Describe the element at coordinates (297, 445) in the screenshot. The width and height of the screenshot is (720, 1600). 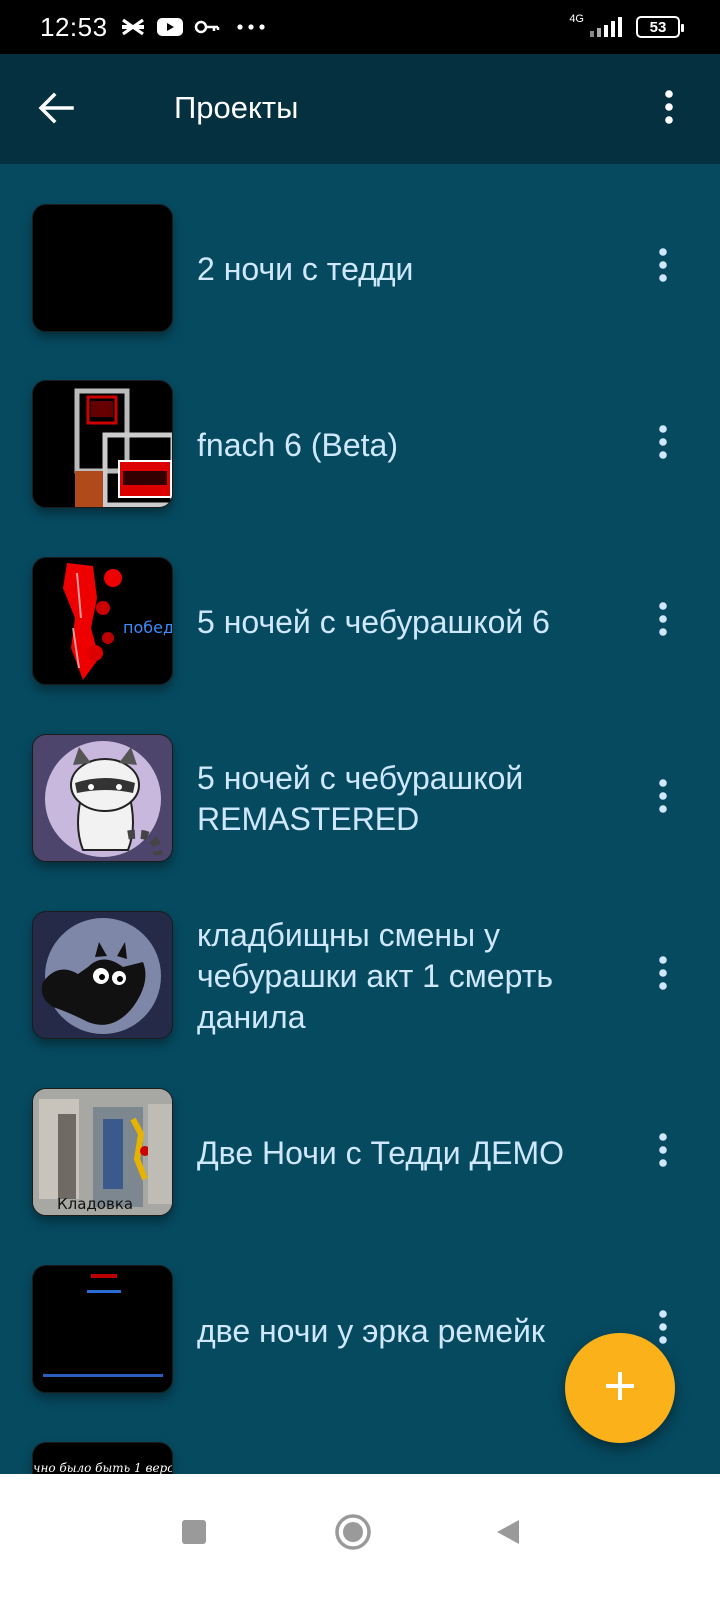
I see `project-title: fnach 6 (Beta)` at that location.